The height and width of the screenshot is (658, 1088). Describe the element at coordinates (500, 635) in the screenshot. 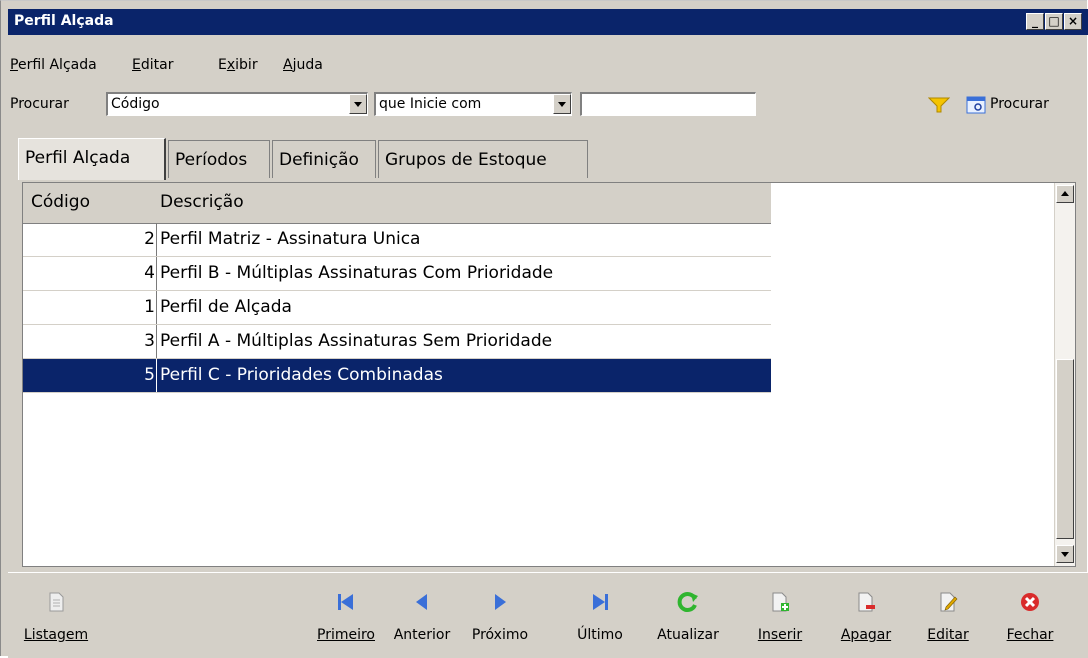

I see `proximo-label: Próximo` at that location.